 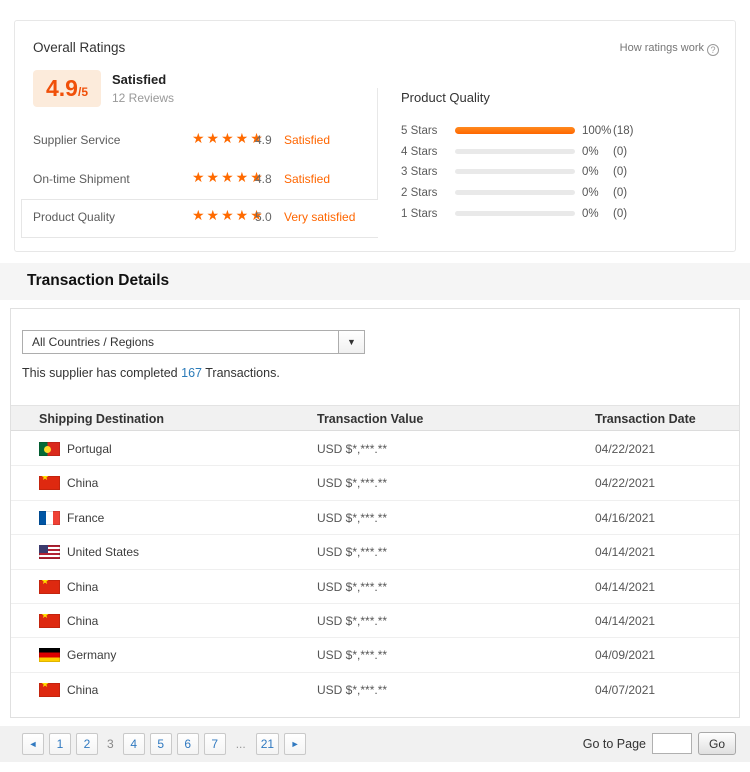 I want to click on page-button-7: 7, so click(x=214, y=744).